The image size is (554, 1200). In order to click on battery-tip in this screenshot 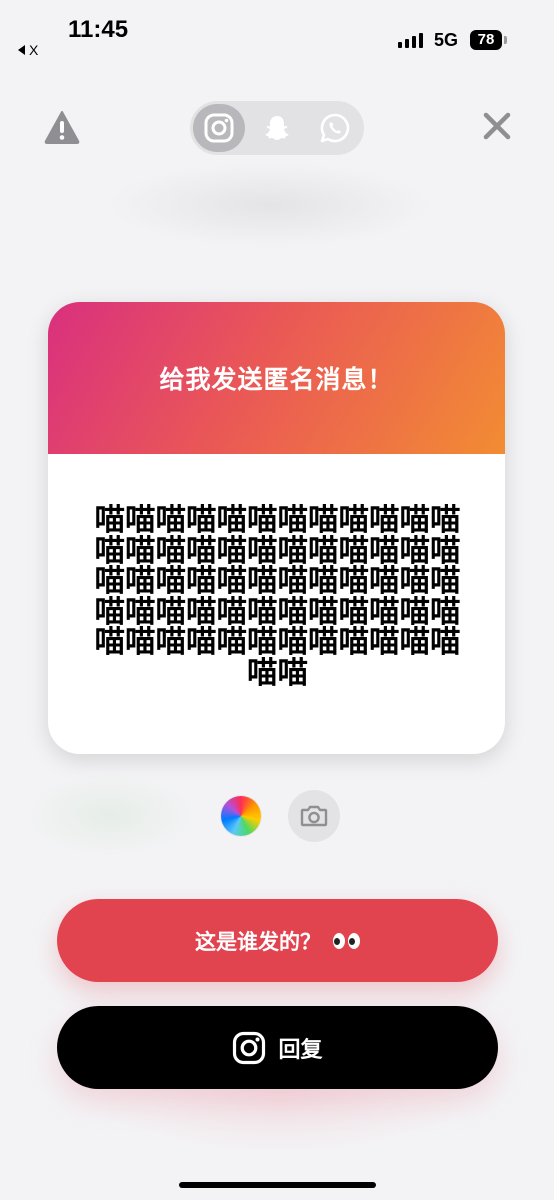, I will do `click(505, 40)`.